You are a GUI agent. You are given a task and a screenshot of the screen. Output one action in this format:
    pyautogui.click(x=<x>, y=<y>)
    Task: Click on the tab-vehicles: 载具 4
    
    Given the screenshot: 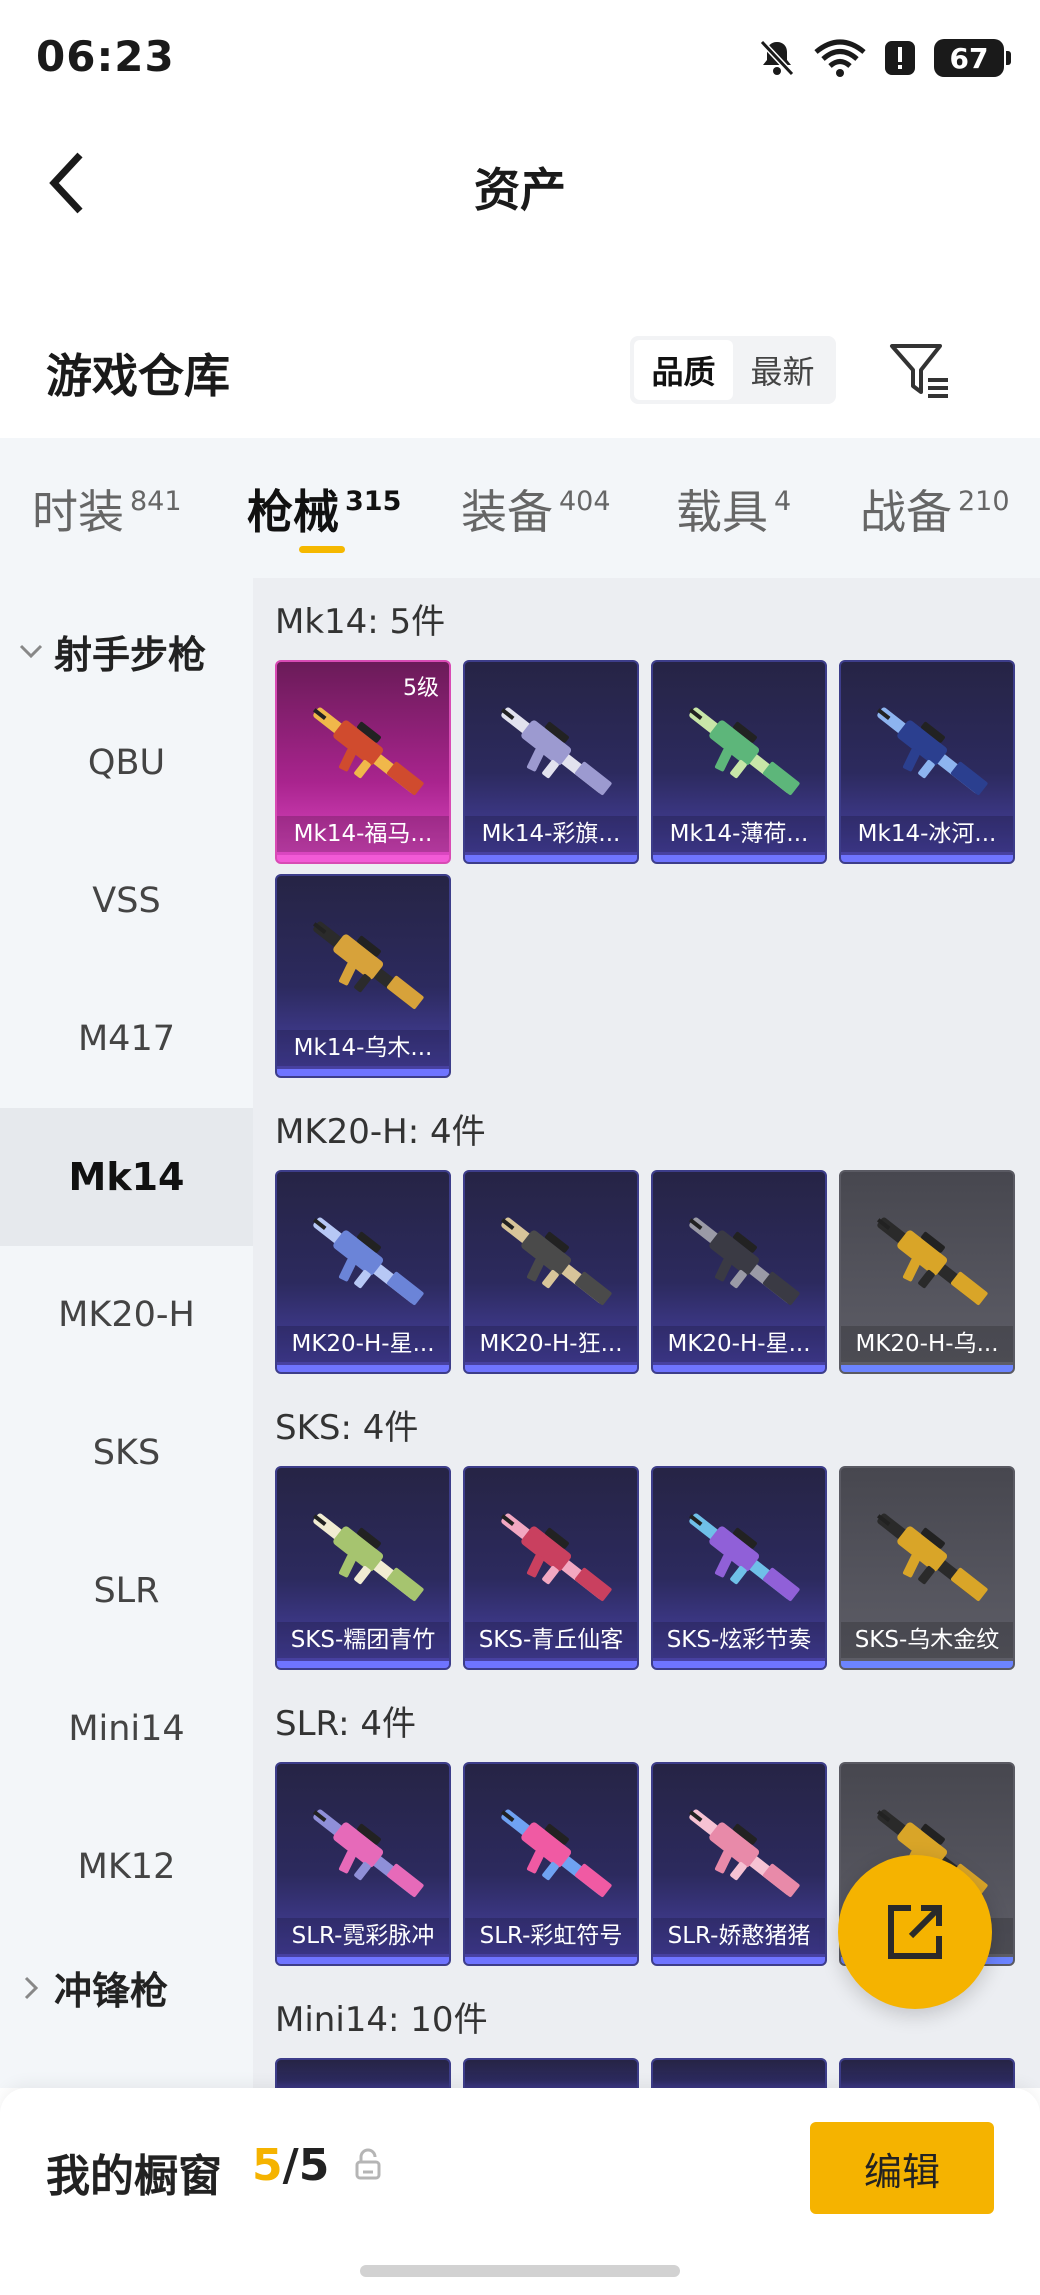 What is the action you would take?
    pyautogui.click(x=733, y=509)
    